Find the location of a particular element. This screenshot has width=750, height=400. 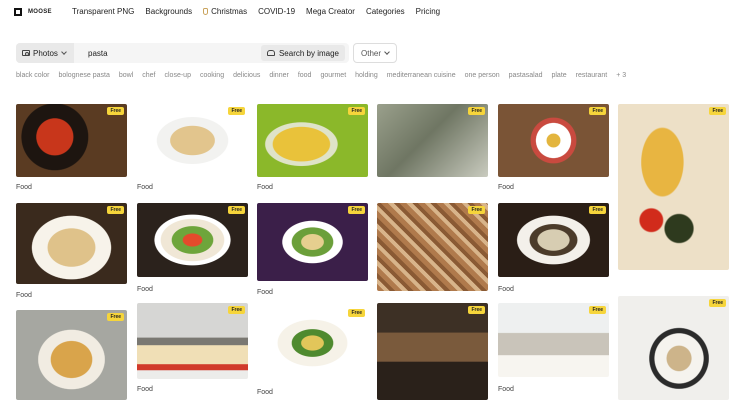

camera-icon is located at coordinates (26, 53).